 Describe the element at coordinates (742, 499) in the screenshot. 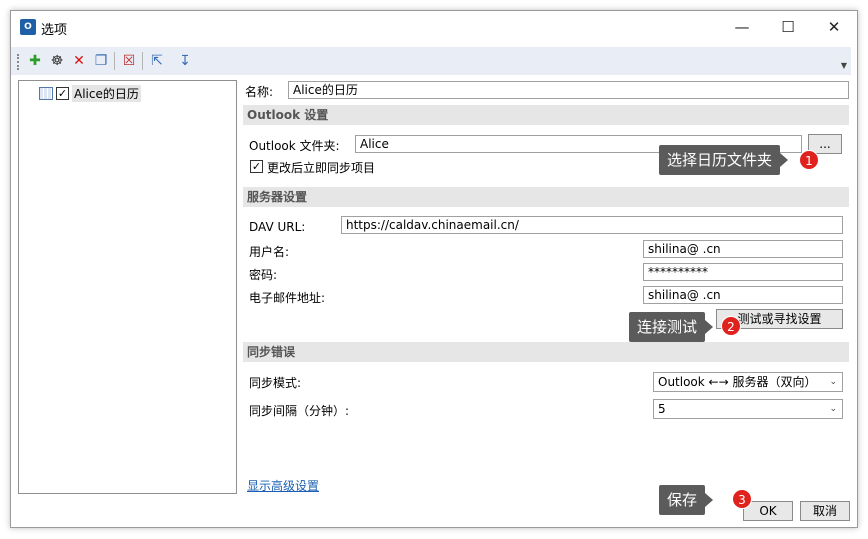

I see `step-badge-3: 3` at that location.